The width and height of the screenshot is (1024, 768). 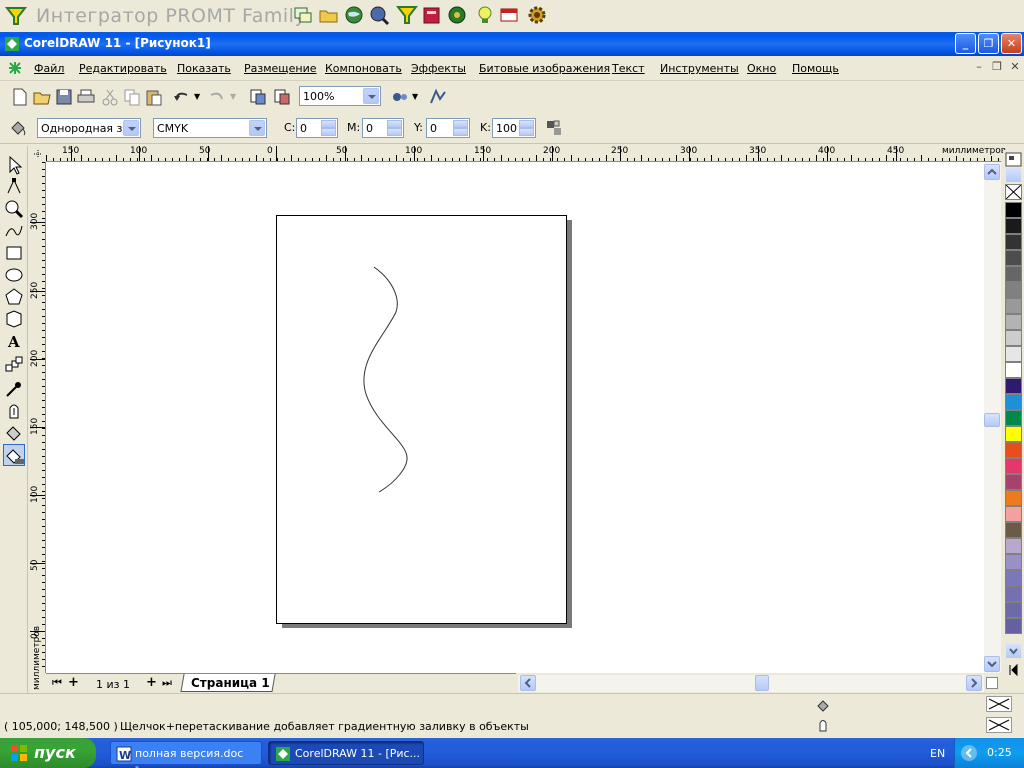 What do you see at coordinates (14, 411) in the screenshot?
I see `outline-tool-icon` at bounding box center [14, 411].